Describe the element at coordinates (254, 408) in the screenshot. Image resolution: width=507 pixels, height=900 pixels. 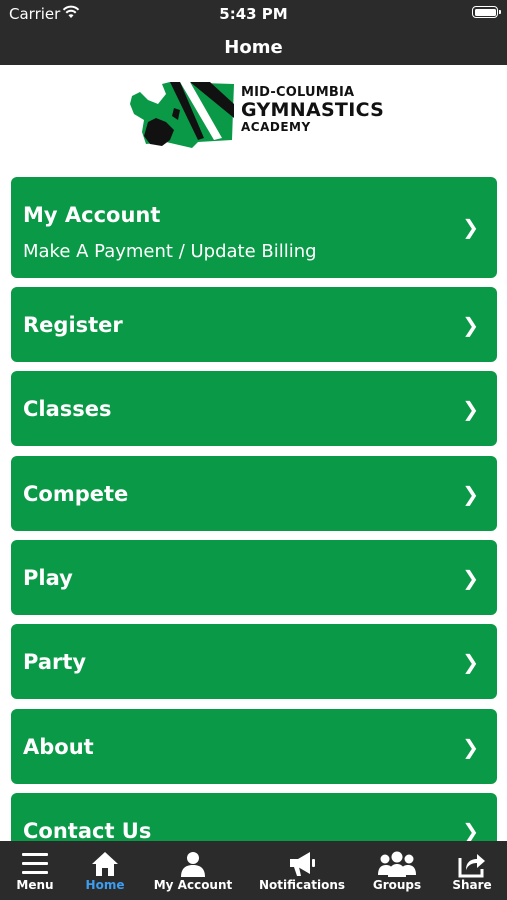
I see `classes-button: Classes ❯` at that location.